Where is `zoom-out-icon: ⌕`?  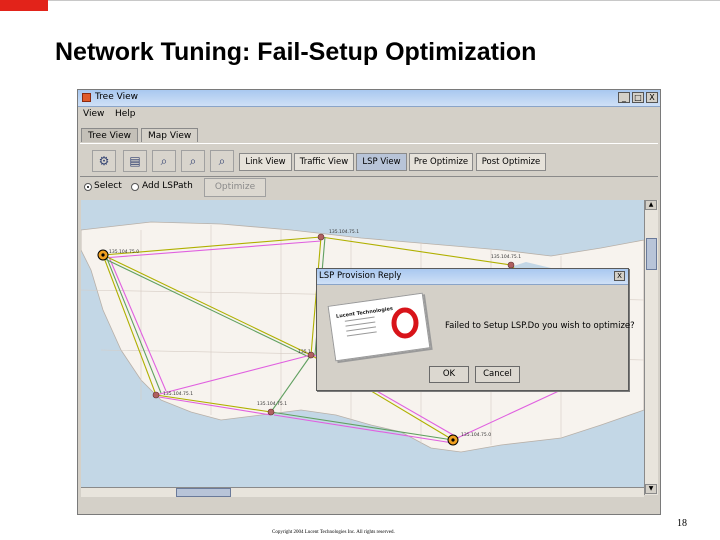
zoom-out-icon: ⌕ is located at coordinates (193, 161).